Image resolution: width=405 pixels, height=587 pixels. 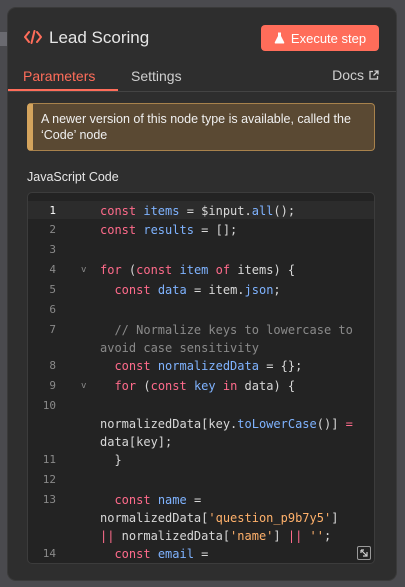 I want to click on line-number: 6, so click(x=52, y=309).